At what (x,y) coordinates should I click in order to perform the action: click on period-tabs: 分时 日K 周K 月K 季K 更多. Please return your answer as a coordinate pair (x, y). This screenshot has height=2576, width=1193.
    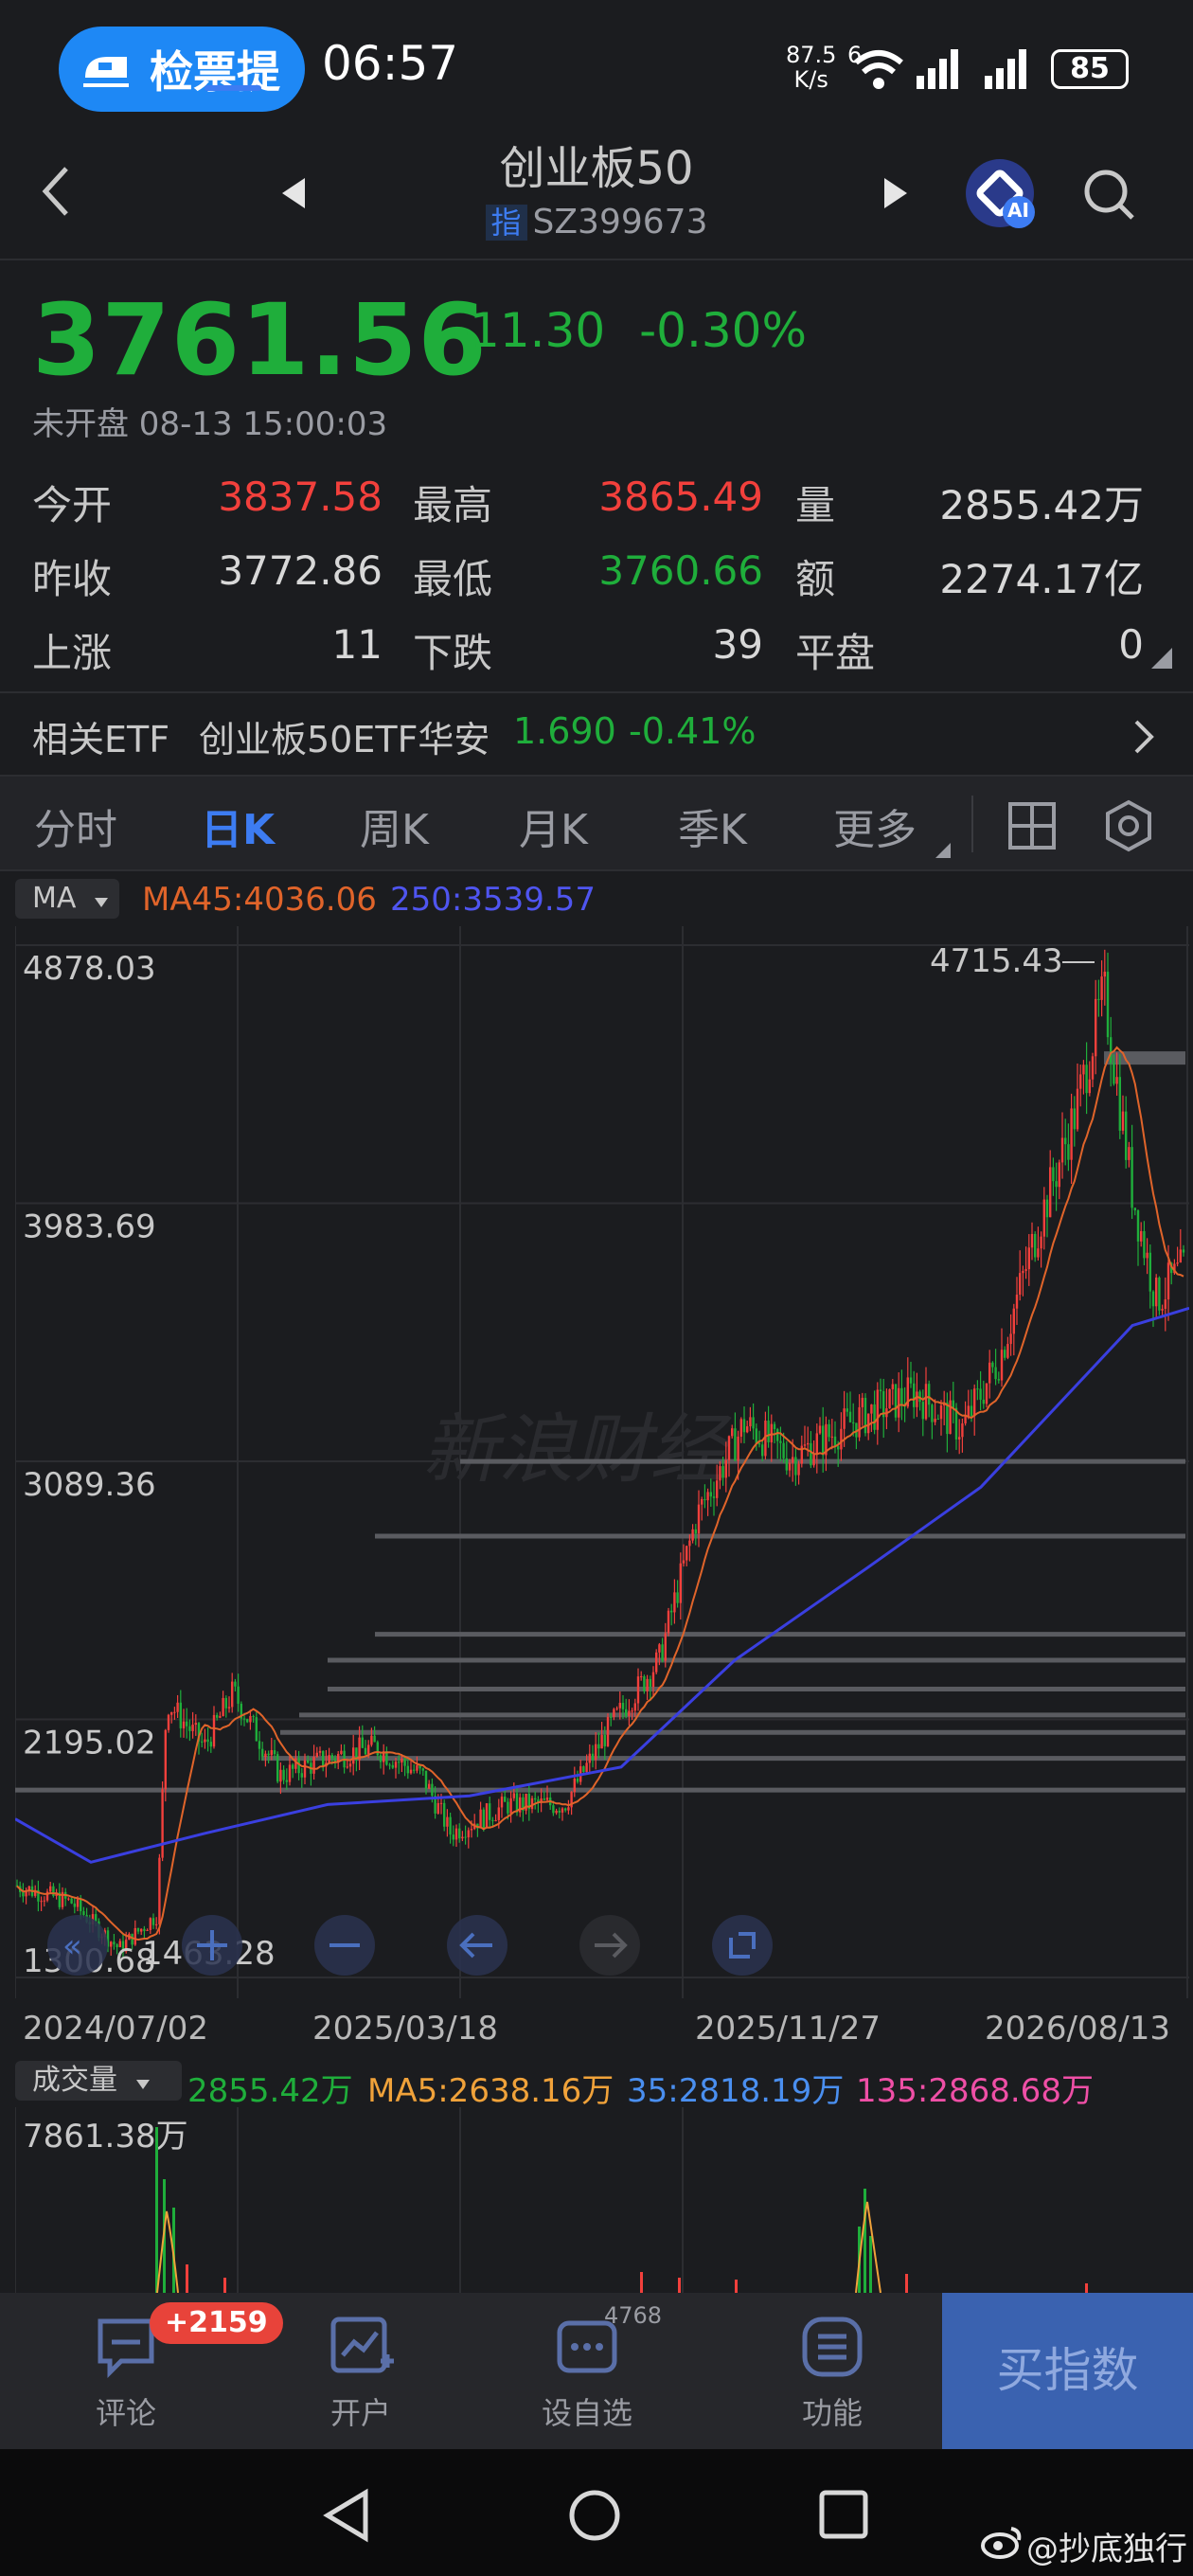
    Looking at the image, I should click on (596, 824).